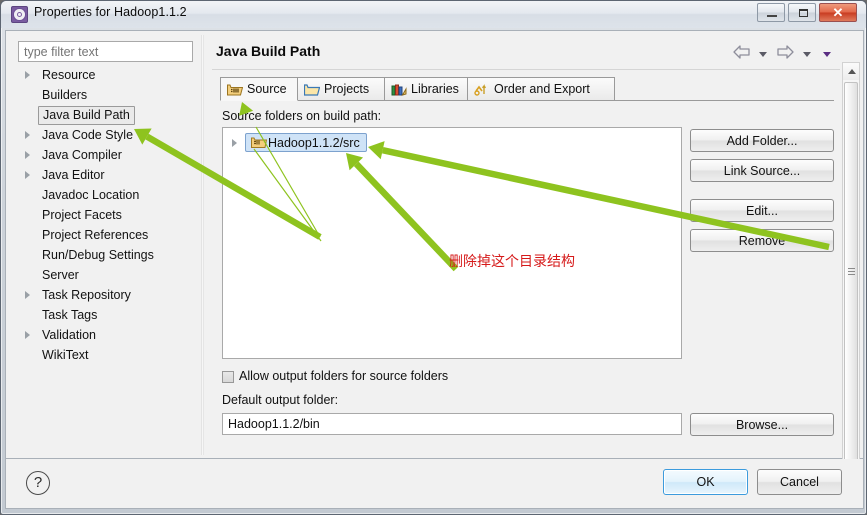 The width and height of the screenshot is (867, 515). I want to click on sidebar-item-label: Task Tags, so click(70, 315).